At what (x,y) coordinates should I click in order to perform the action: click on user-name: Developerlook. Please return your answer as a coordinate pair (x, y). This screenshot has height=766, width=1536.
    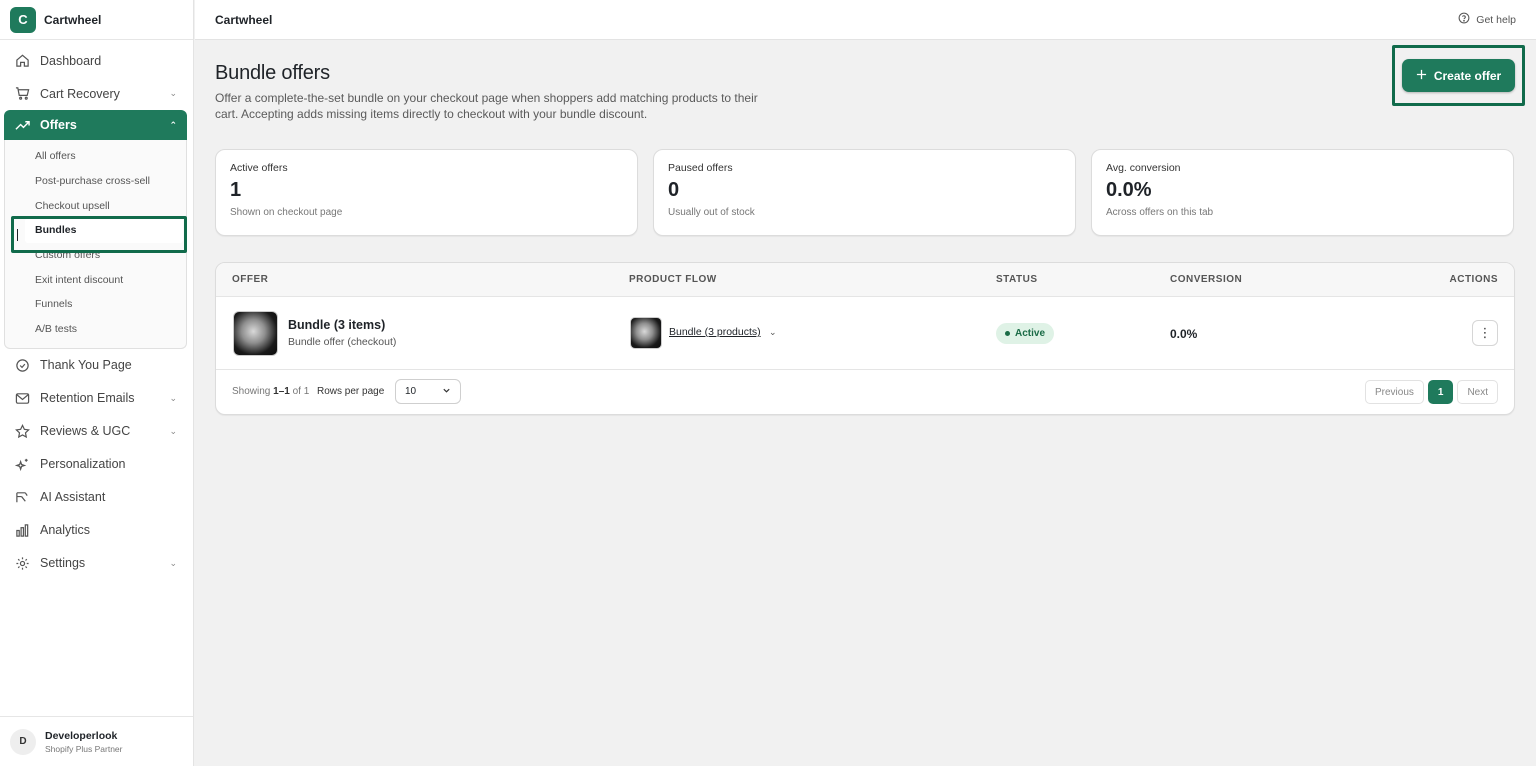
    Looking at the image, I should click on (81, 735).